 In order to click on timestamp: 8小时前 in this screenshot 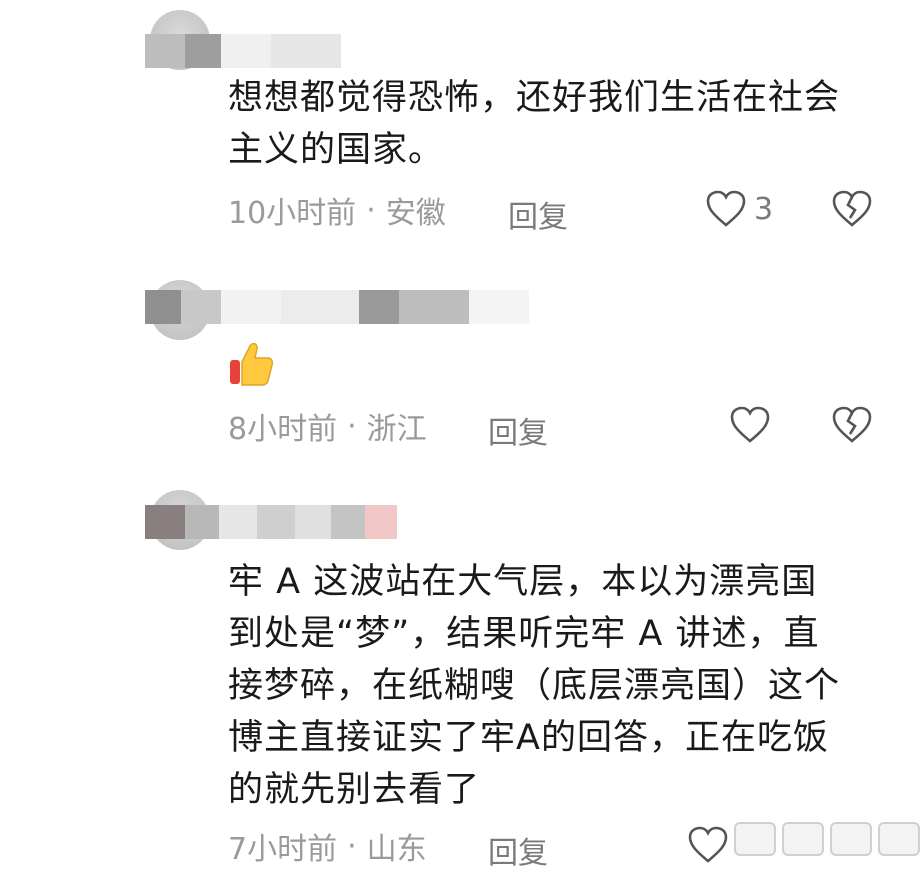, I will do `click(283, 429)`.